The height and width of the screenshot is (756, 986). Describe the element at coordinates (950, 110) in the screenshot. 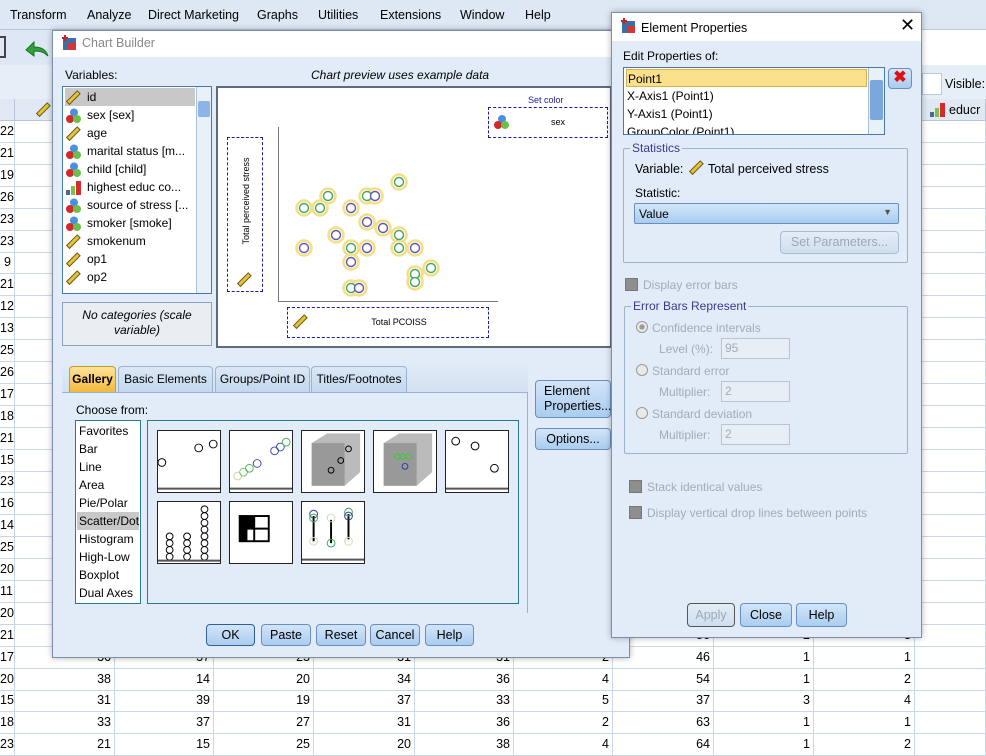

I see `column-header-educr: educr` at that location.